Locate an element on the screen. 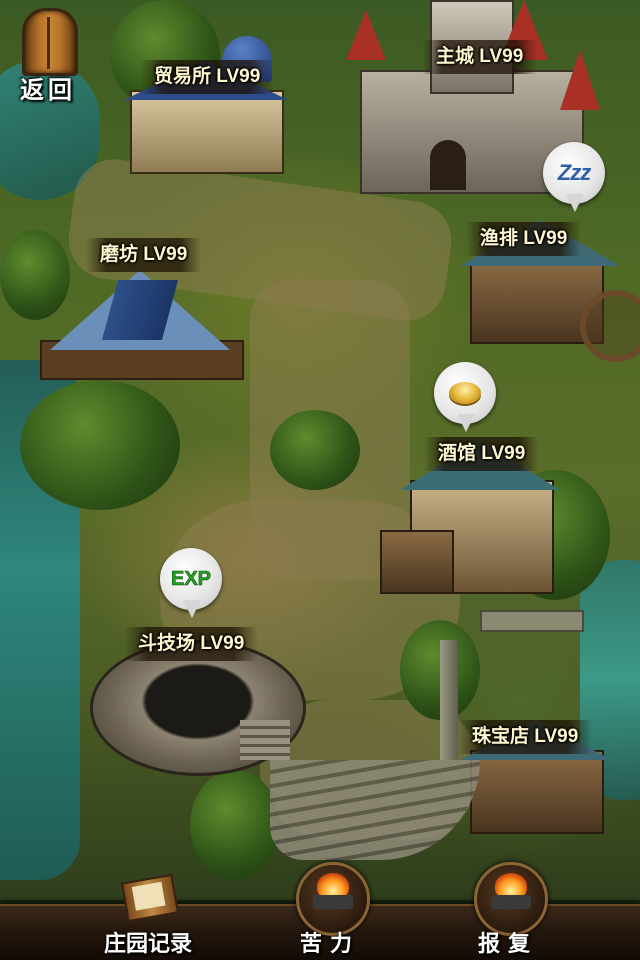 Image resolution: width=640 pixels, height=960 pixels. revenge-label: 报复 is located at coordinates (507, 944).